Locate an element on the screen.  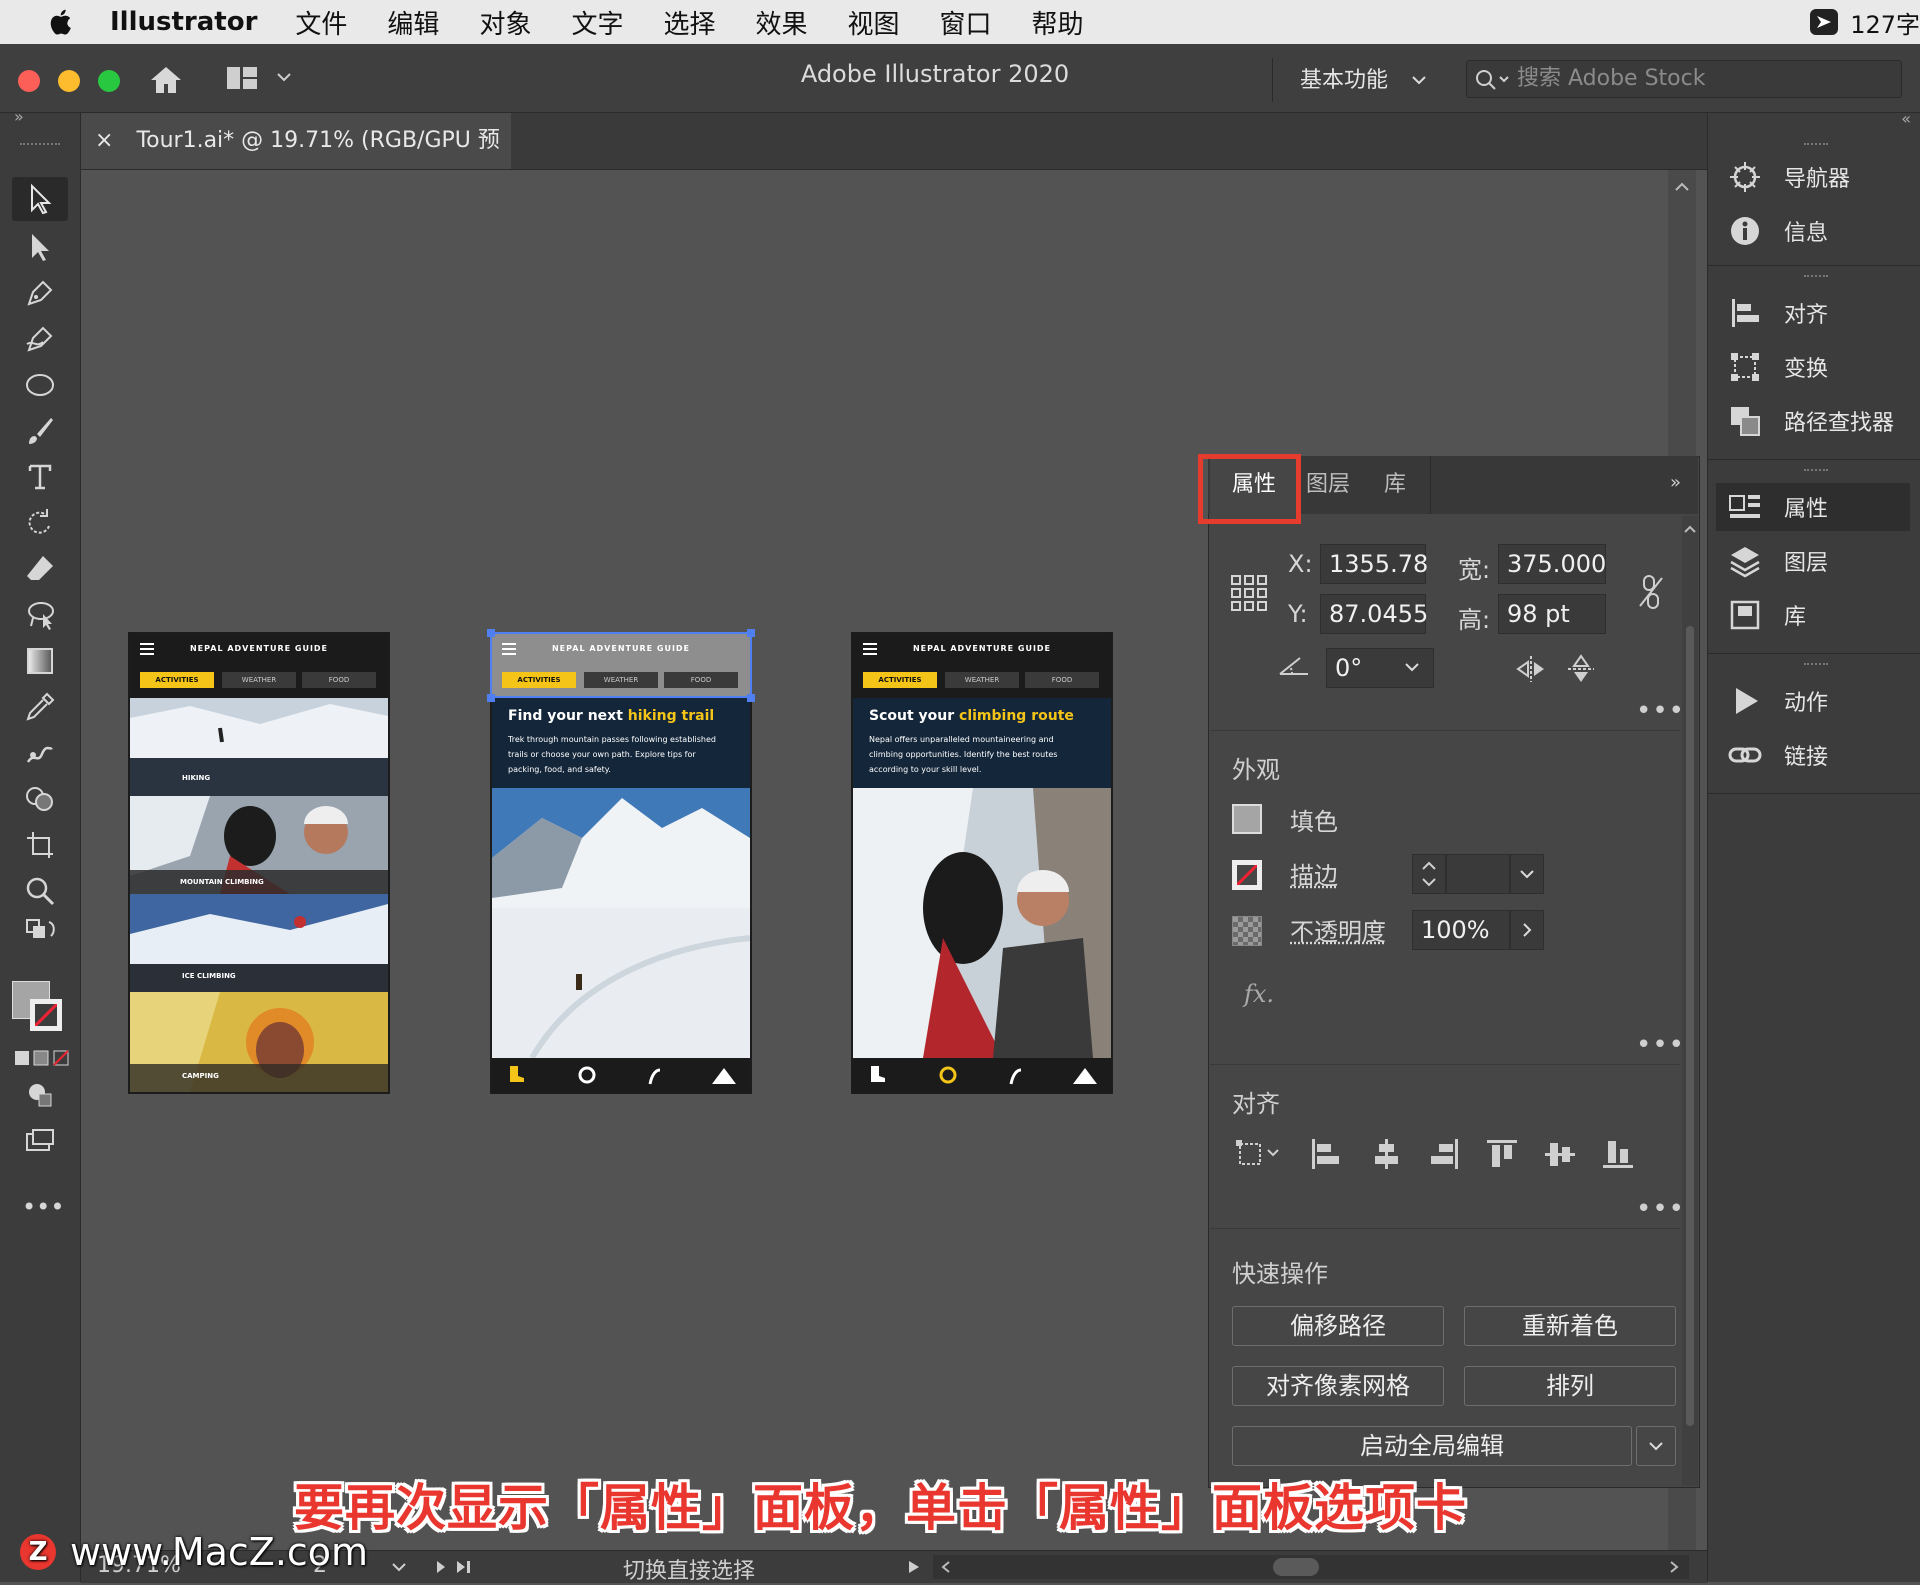
offset-path-button: 偏移路径 is located at coordinates (1338, 1326).